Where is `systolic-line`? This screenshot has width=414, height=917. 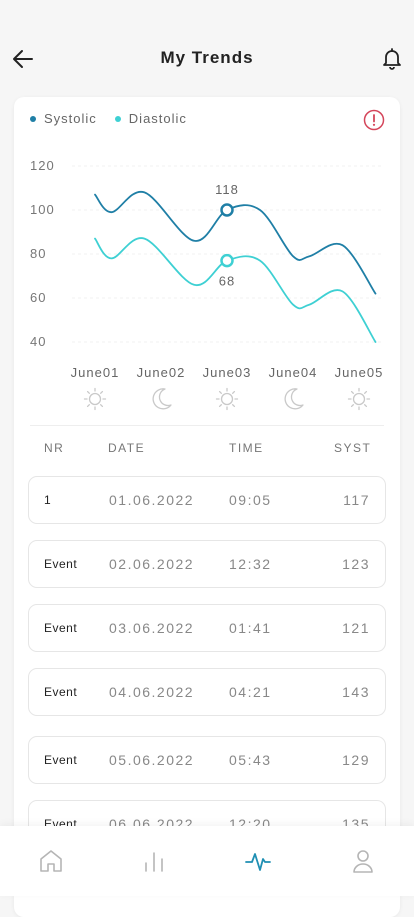
systolic-line is located at coordinates (235, 242).